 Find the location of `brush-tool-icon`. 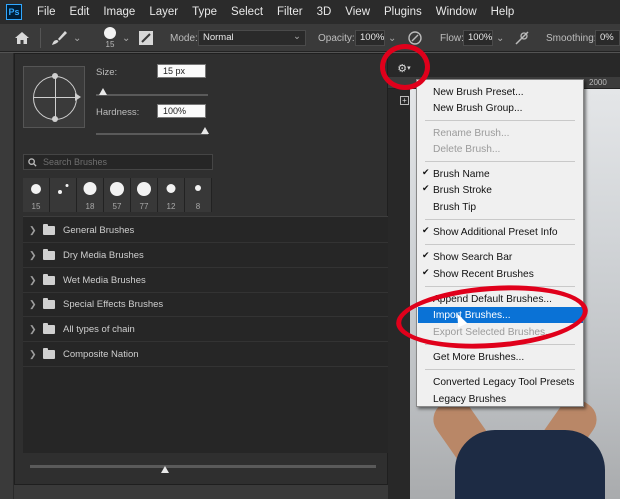

brush-tool-icon is located at coordinates (59, 38).